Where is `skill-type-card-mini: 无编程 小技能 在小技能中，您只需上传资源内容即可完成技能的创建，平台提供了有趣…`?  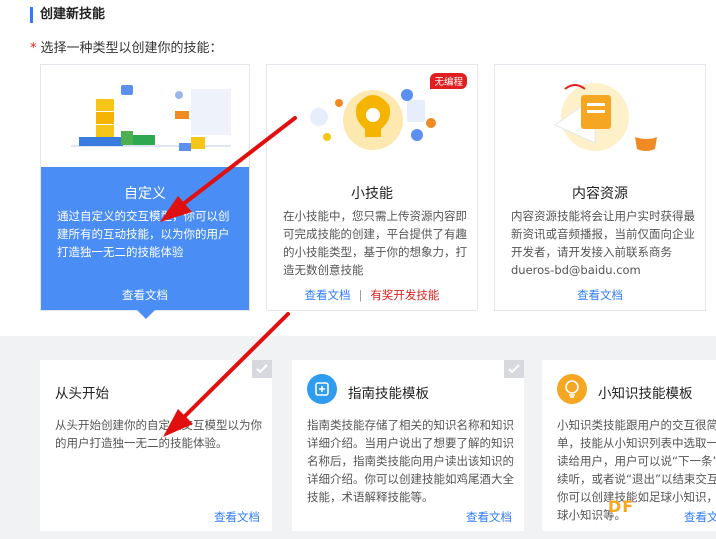 skill-type-card-mini: 无编程 小技能 在小技能中，您只需上传资源内容即可完成技能的创建，平台提供了有趣… is located at coordinates (372, 187).